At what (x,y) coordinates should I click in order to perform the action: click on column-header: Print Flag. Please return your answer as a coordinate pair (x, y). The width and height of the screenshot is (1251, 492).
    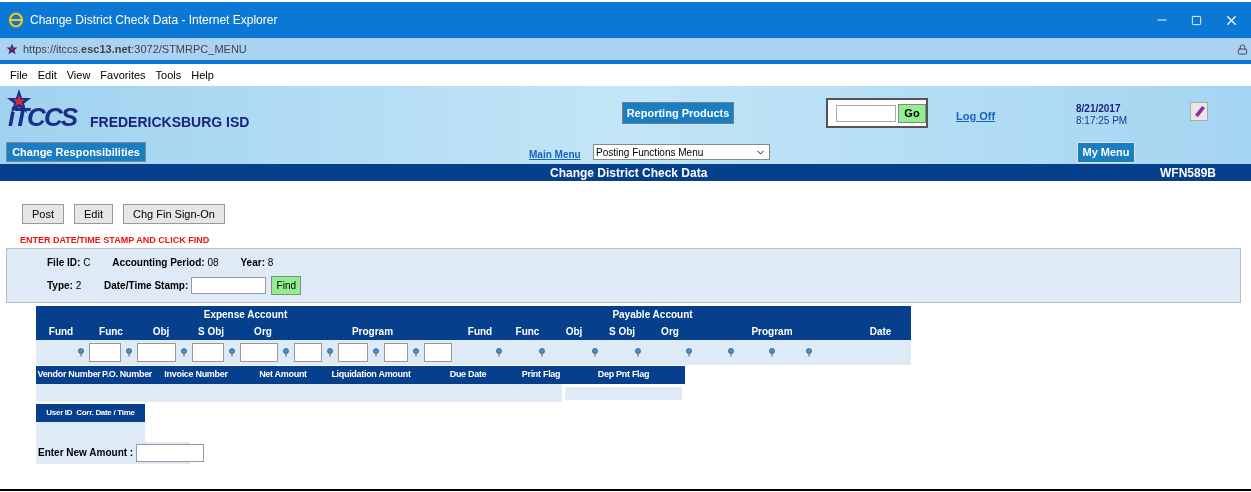
    Looking at the image, I should click on (541, 374).